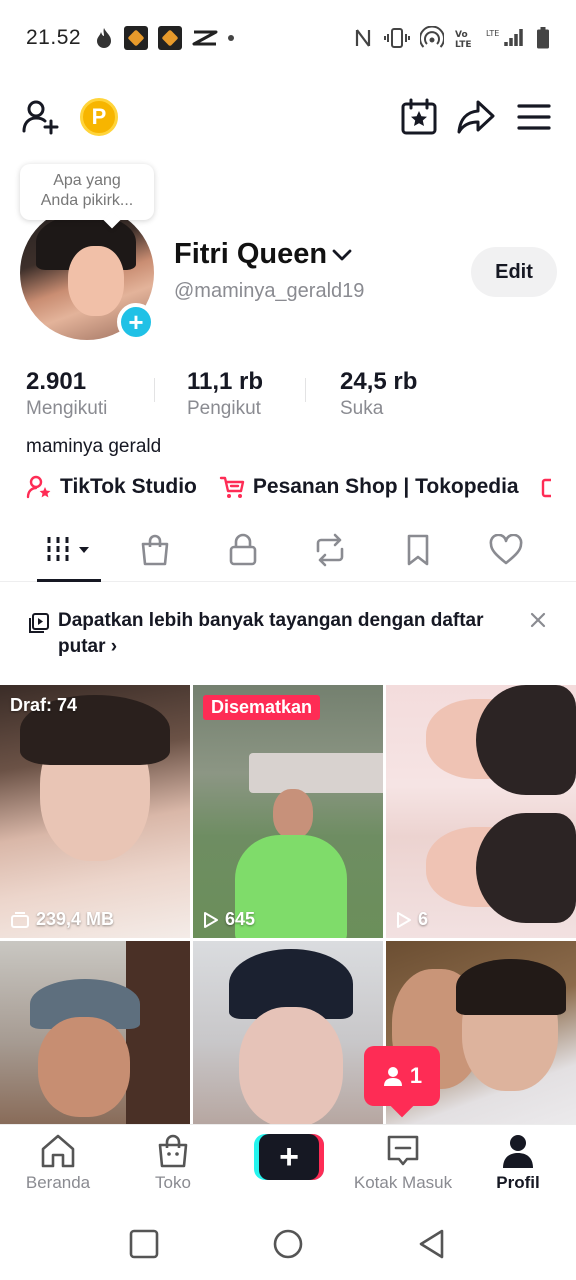 The image size is (576, 1280). I want to click on tiktok-studio-link: TikTok Studio, so click(111, 487).